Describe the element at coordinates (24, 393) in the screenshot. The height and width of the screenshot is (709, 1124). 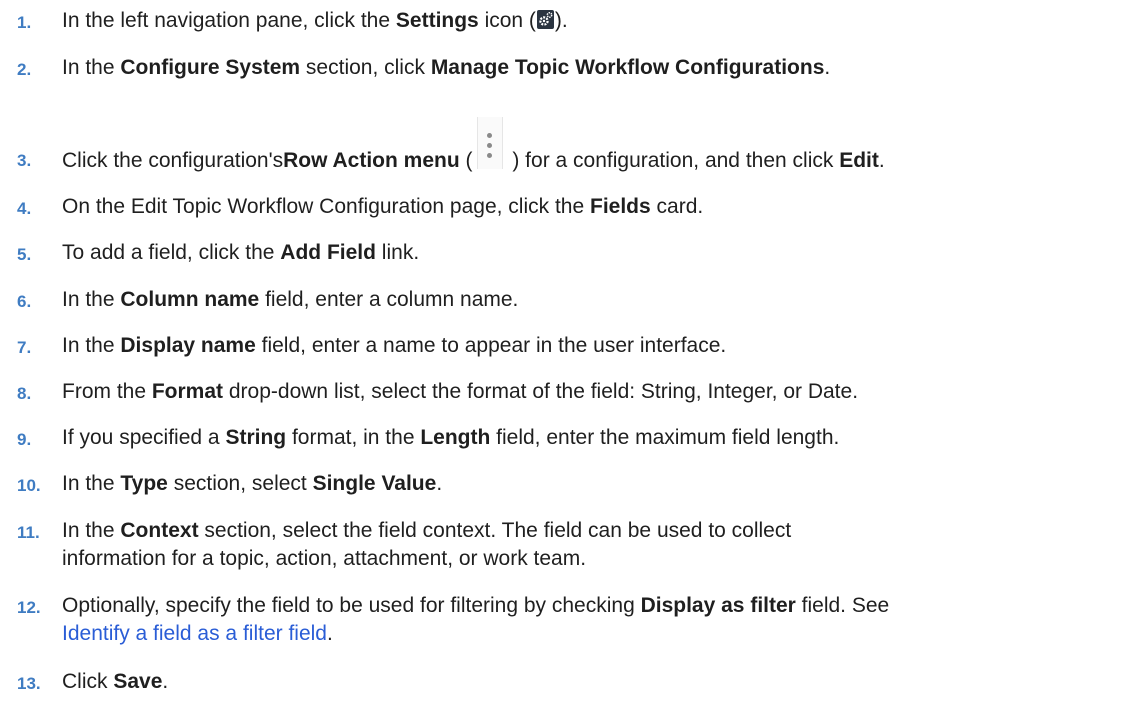
I see `step-number: 8.` at that location.